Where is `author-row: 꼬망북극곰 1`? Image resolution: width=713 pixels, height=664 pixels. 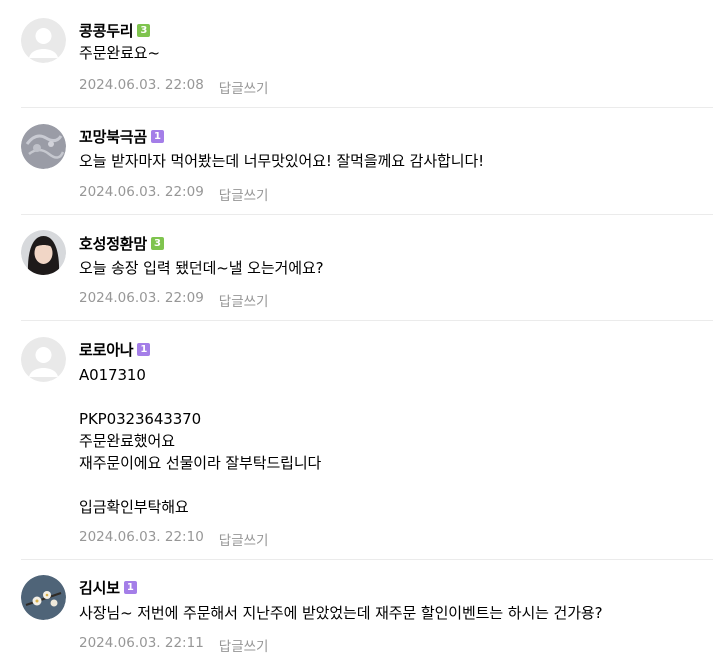 author-row: 꼬망북극곰 1 is located at coordinates (122, 136).